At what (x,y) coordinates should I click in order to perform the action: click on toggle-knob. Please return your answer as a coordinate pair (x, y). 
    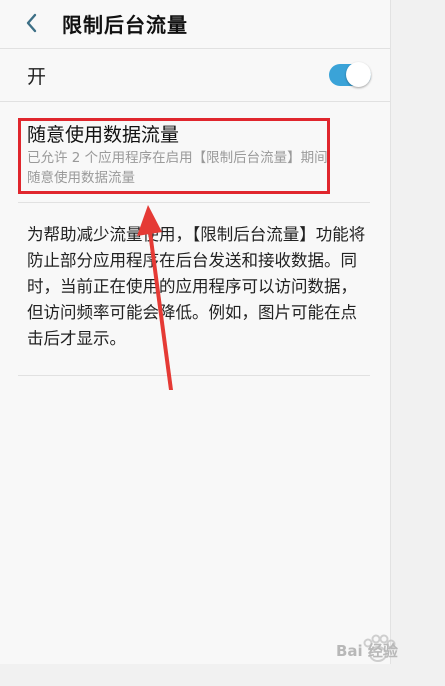
    Looking at the image, I should click on (358, 74).